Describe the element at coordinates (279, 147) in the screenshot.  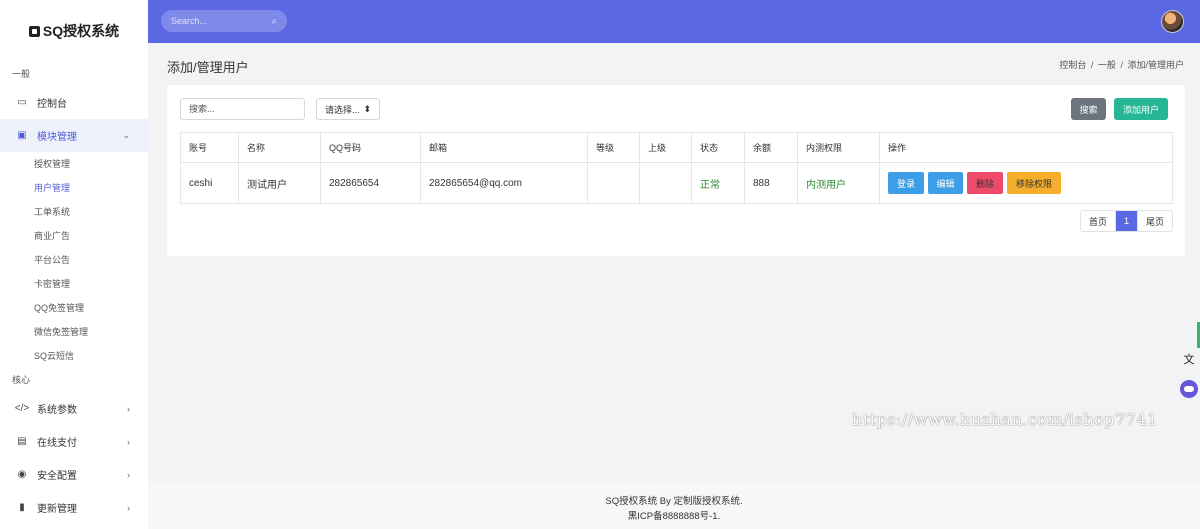
I see `col-name: 名称` at that location.